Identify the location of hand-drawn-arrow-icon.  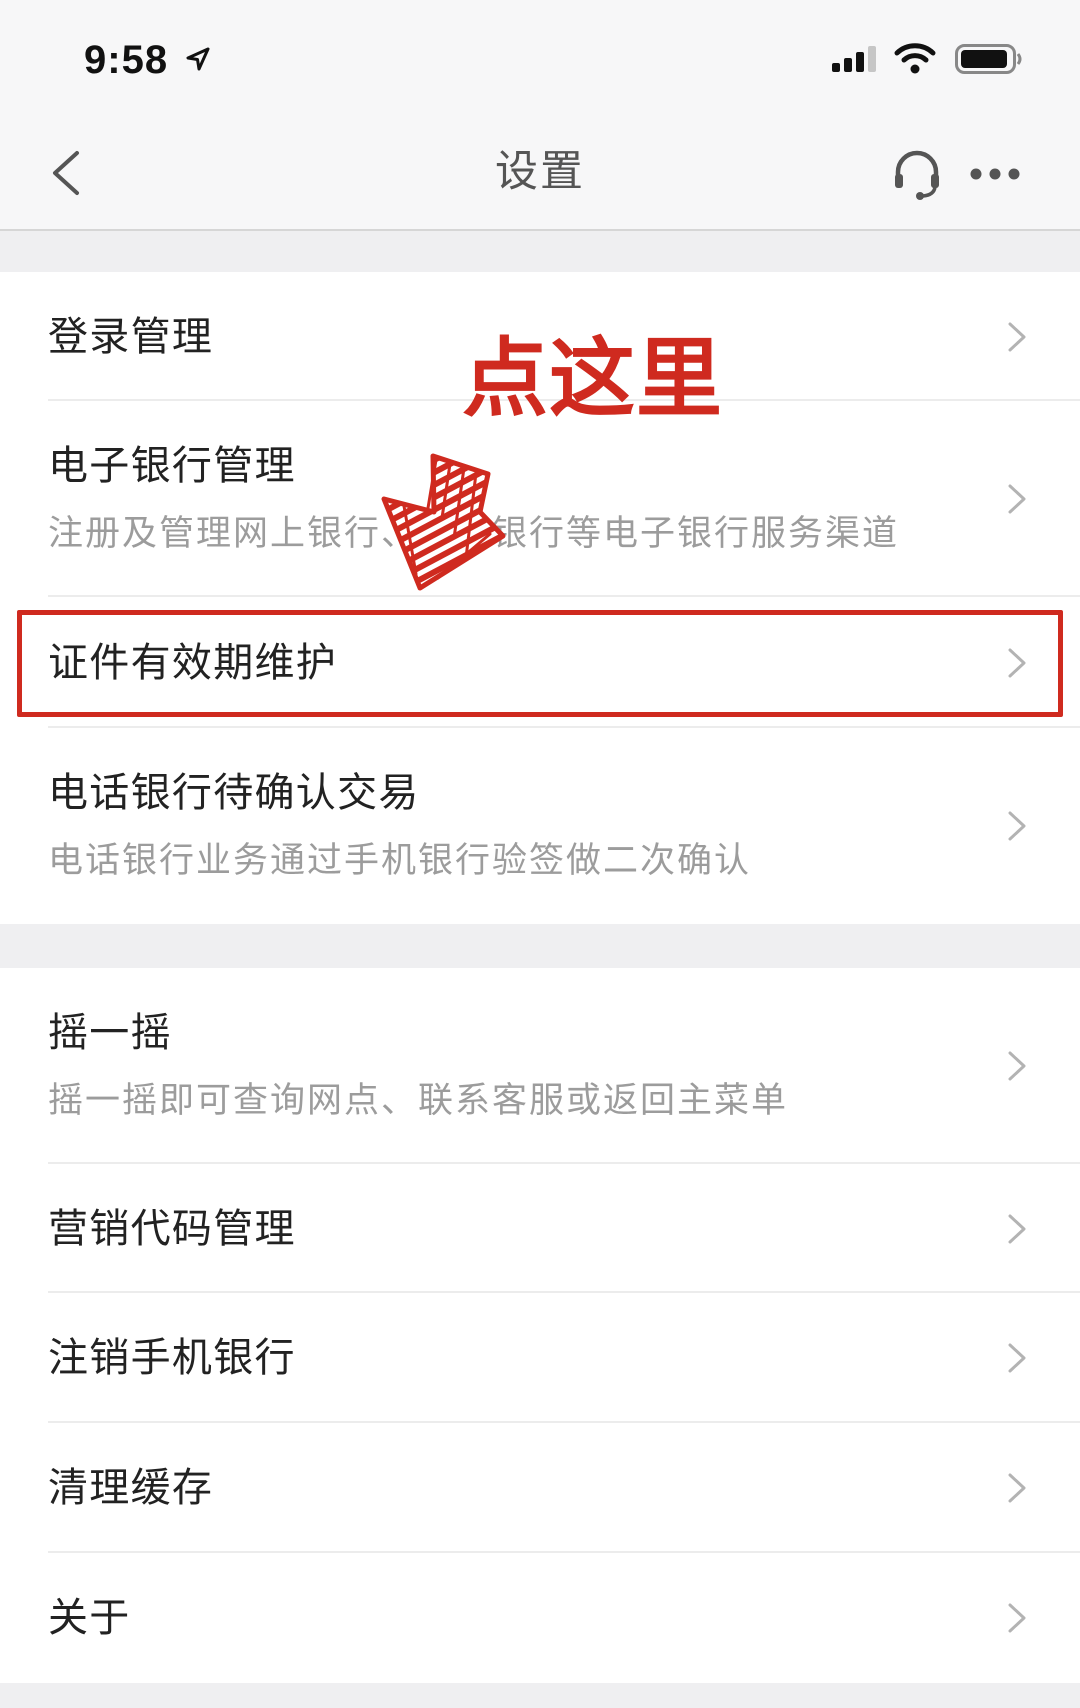
(443, 522).